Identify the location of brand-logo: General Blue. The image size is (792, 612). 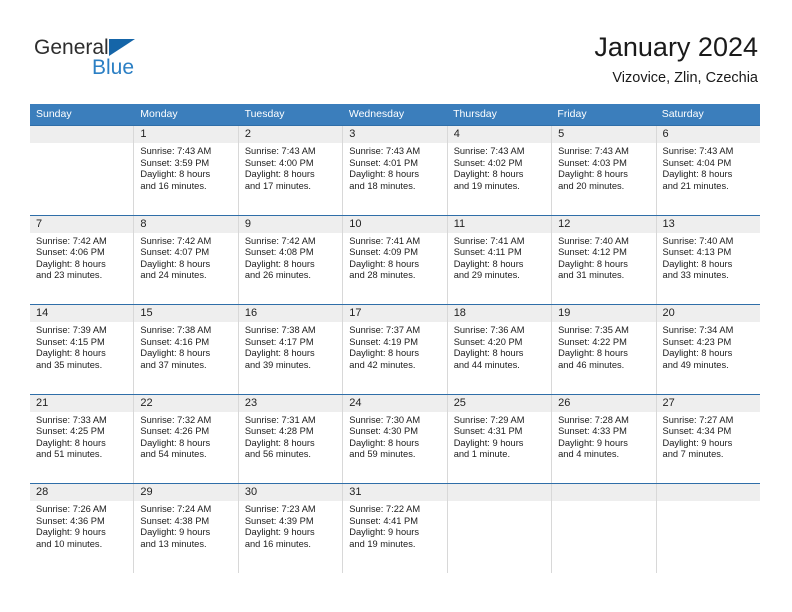
(134, 62).